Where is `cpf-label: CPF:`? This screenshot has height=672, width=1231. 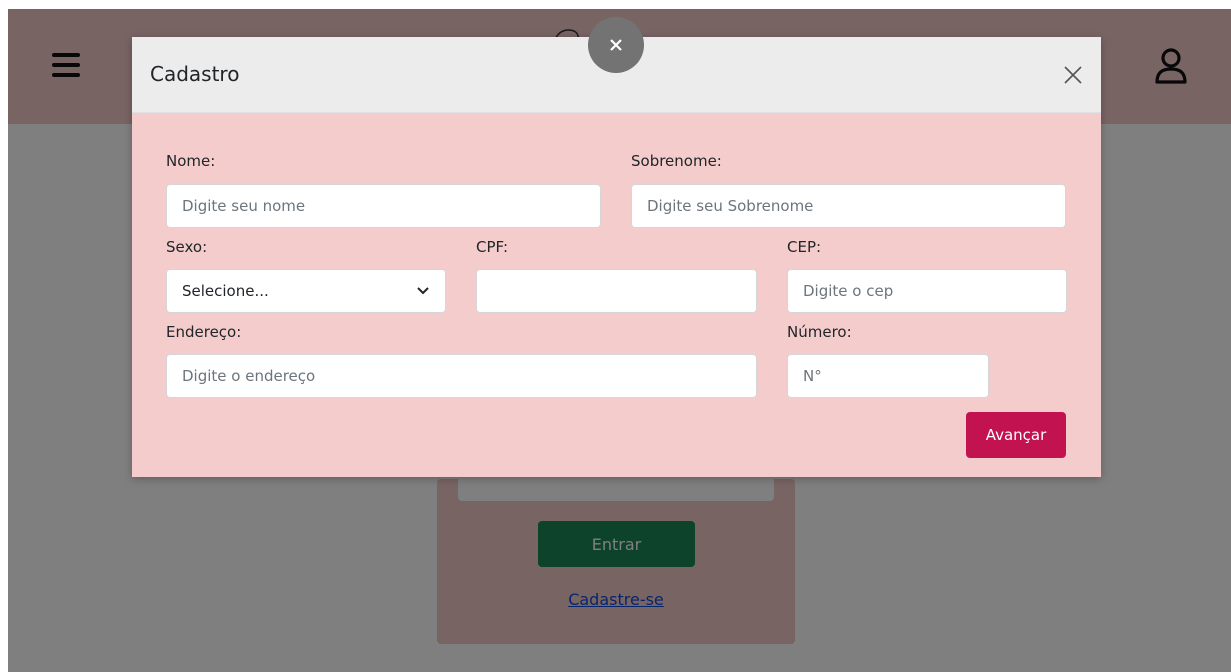 cpf-label: CPF: is located at coordinates (492, 247).